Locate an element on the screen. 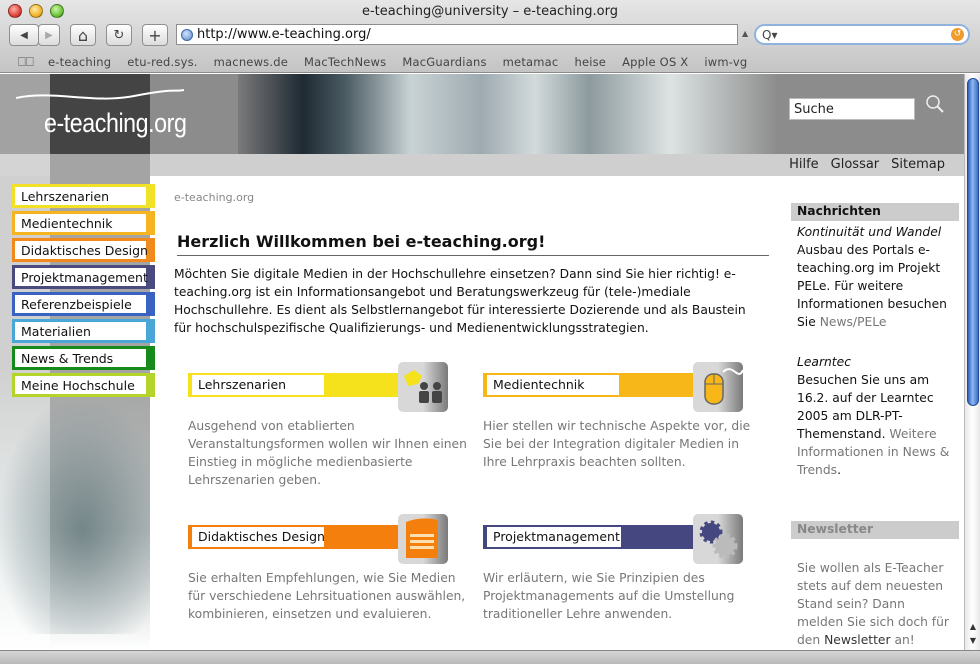 Image resolution: width=980 pixels, height=664 pixels. help-link: Hilfe is located at coordinates (804, 164).